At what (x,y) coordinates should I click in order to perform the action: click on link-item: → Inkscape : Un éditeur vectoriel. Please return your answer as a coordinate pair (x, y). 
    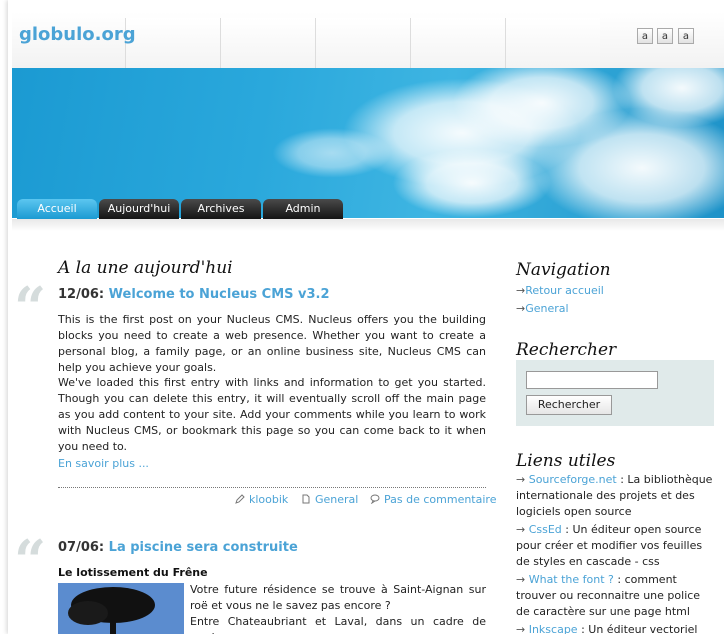
    Looking at the image, I should click on (607, 628).